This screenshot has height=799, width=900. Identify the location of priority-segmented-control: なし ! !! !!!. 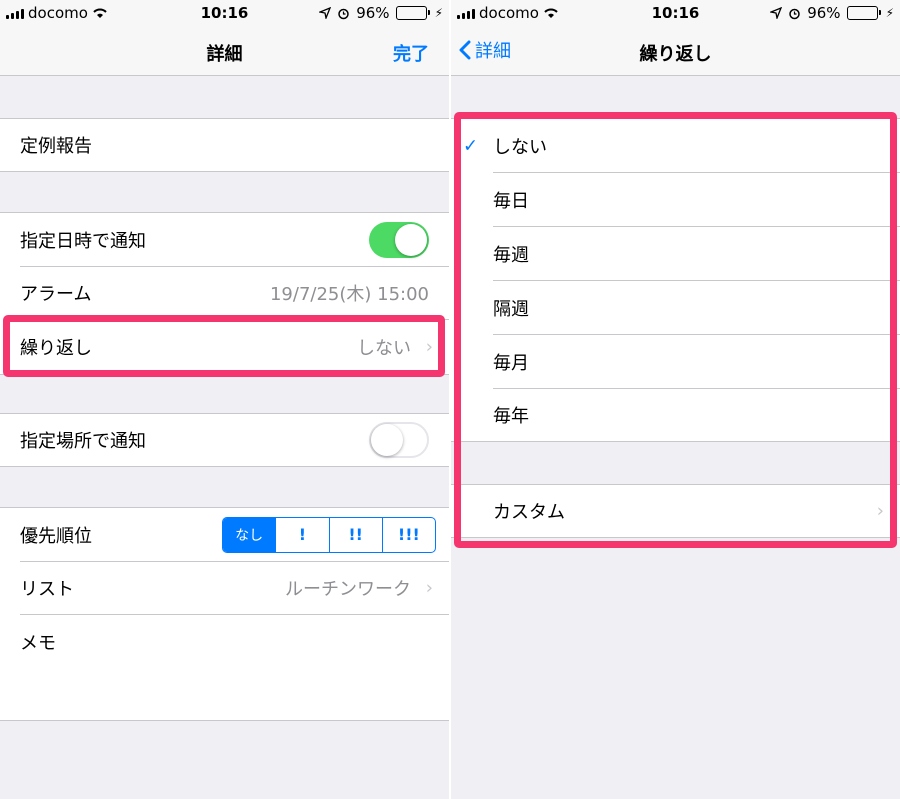
(329, 534).